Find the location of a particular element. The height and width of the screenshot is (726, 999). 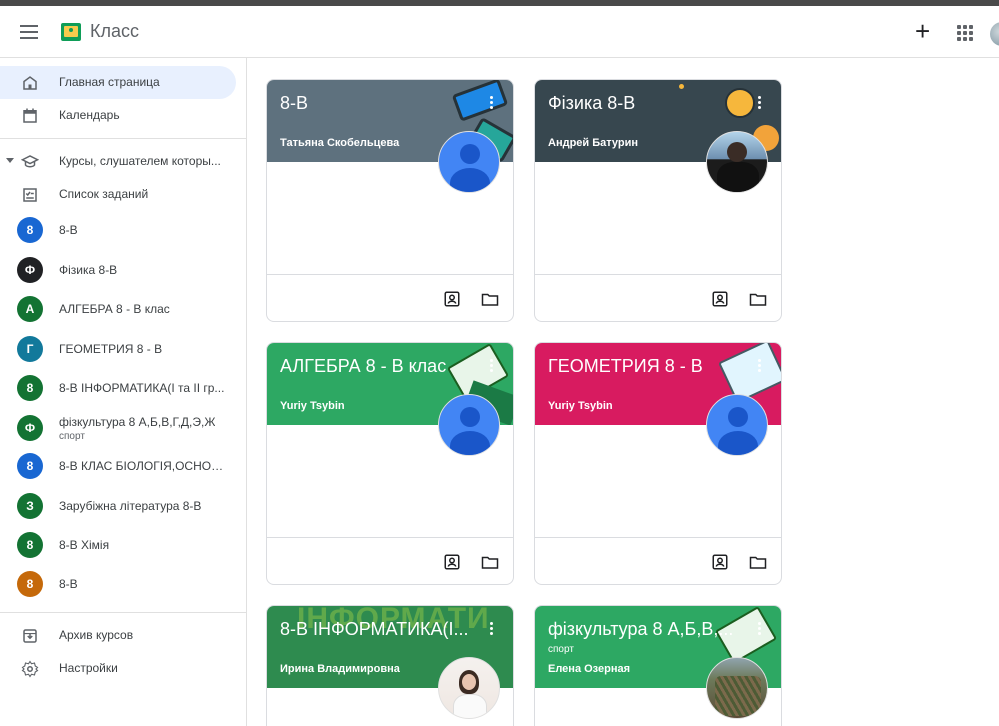

card-title: АЛГЕБРА 8 - В клас is located at coordinates (363, 366).